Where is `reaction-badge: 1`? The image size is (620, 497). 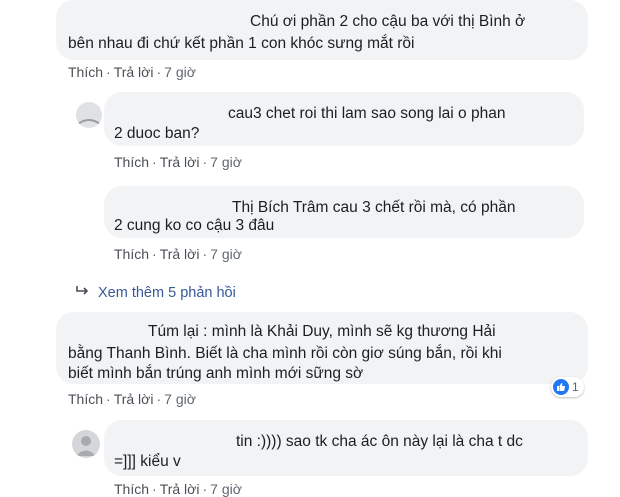 reaction-badge: 1 is located at coordinates (567, 387).